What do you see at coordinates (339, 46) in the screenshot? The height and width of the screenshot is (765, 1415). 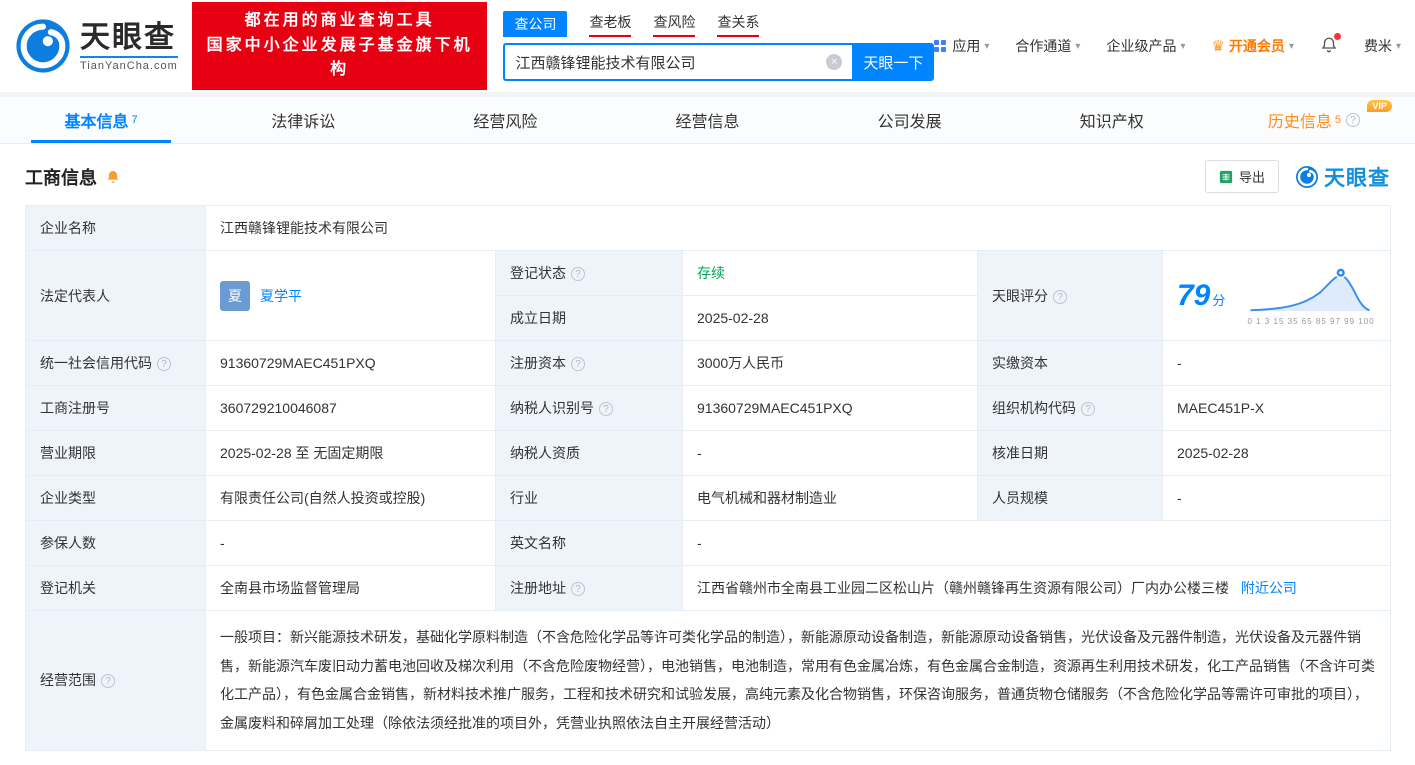 I see `slogan-banner: 都在用的商业查询工具 国家中小企业发展子基金旗下机构` at bounding box center [339, 46].